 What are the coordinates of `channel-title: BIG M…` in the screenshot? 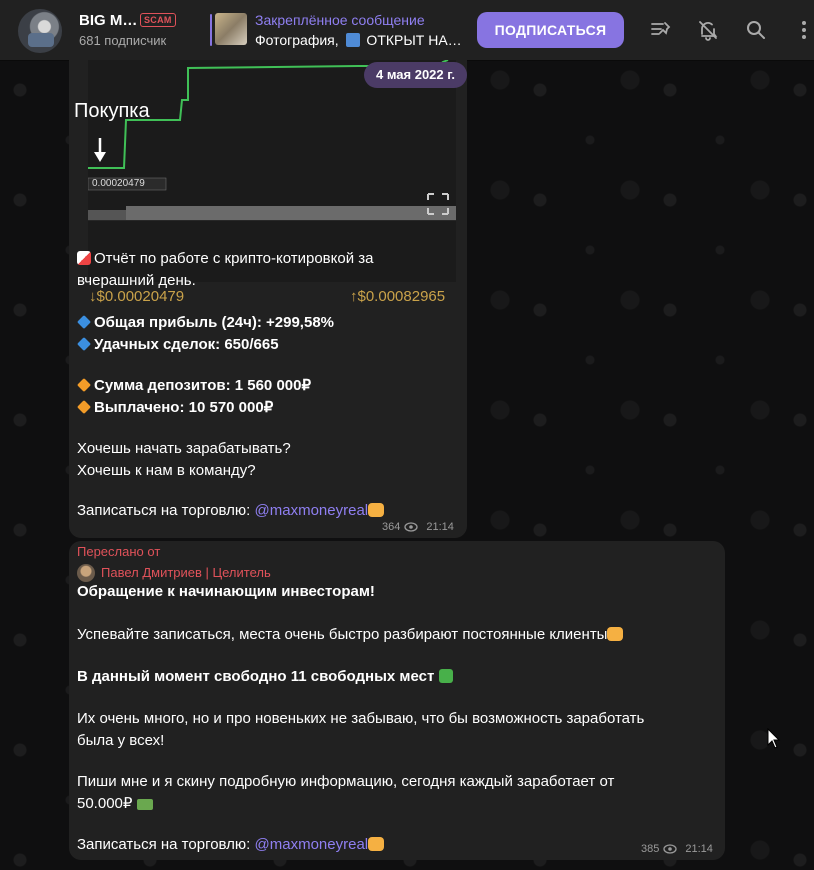 It's located at (108, 20).